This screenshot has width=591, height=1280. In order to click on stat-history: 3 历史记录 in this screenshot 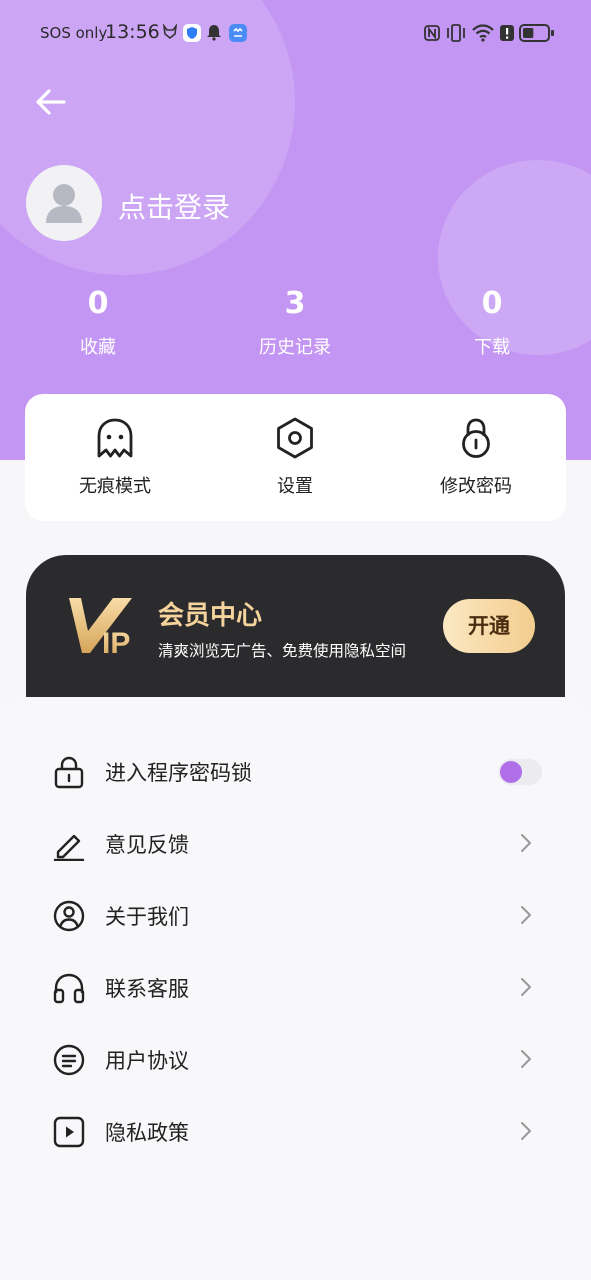, I will do `click(295, 322)`.